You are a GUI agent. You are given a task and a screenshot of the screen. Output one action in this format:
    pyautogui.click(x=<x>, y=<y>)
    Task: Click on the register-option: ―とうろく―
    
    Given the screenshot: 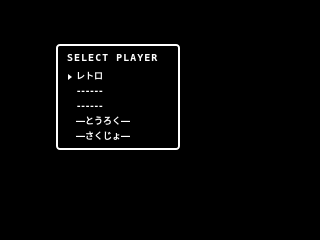 What is the action you would take?
    pyautogui.click(x=99, y=124)
    